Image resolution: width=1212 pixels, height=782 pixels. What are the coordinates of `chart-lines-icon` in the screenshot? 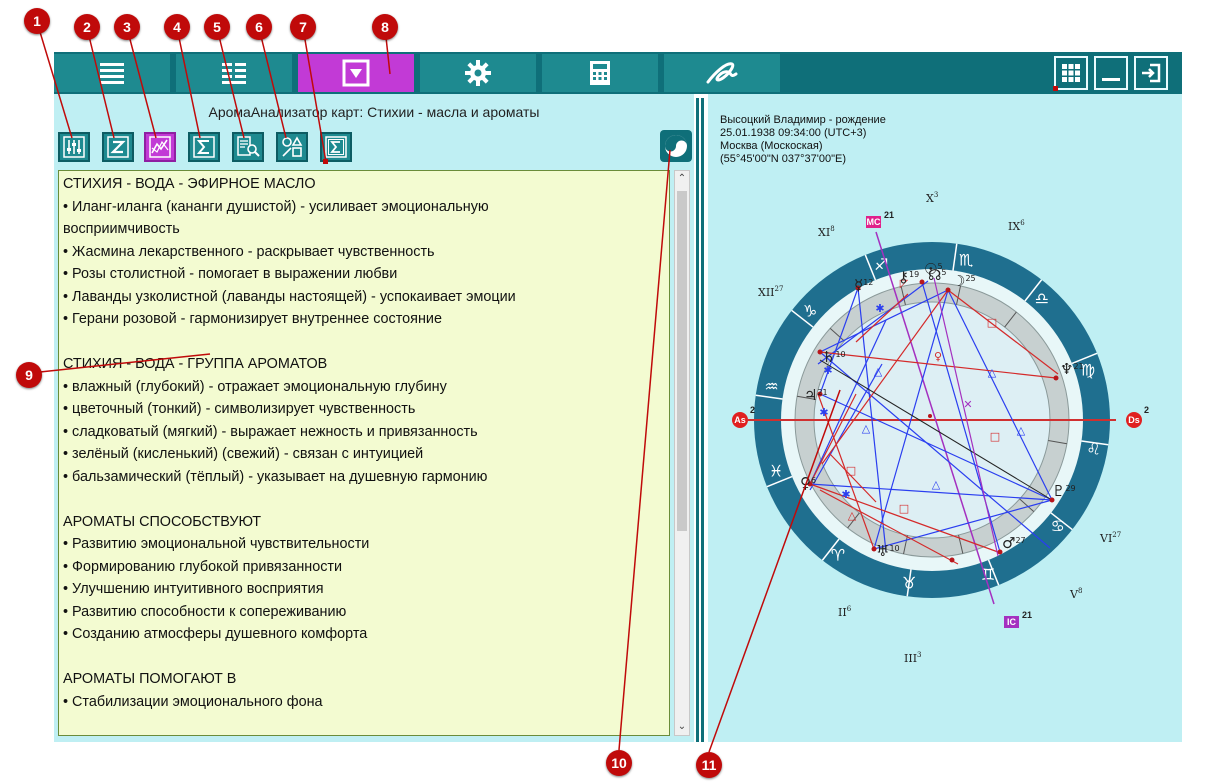 It's located at (160, 147).